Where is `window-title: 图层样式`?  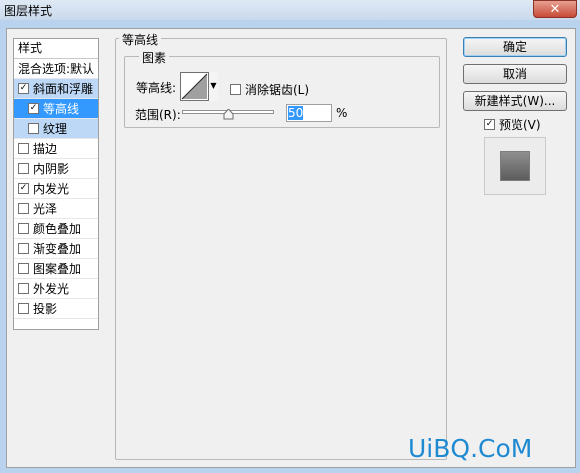
window-title: 图层样式 is located at coordinates (28, 11).